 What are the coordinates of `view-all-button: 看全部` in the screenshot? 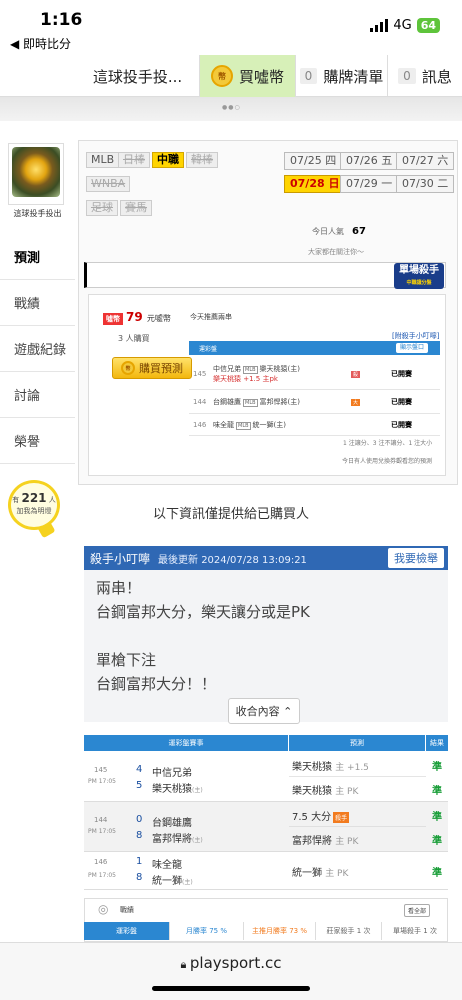 It's located at (417, 910).